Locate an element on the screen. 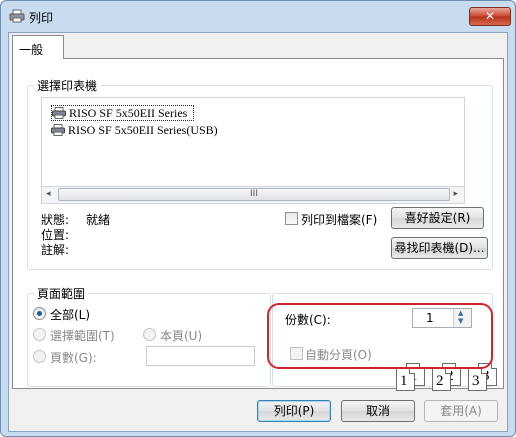 This screenshot has width=516, height=437. page-range-group: 頁面範圍 全部(L) 選擇範圍(T) 本頁(U) 頁數(G): is located at coordinates (149, 336).